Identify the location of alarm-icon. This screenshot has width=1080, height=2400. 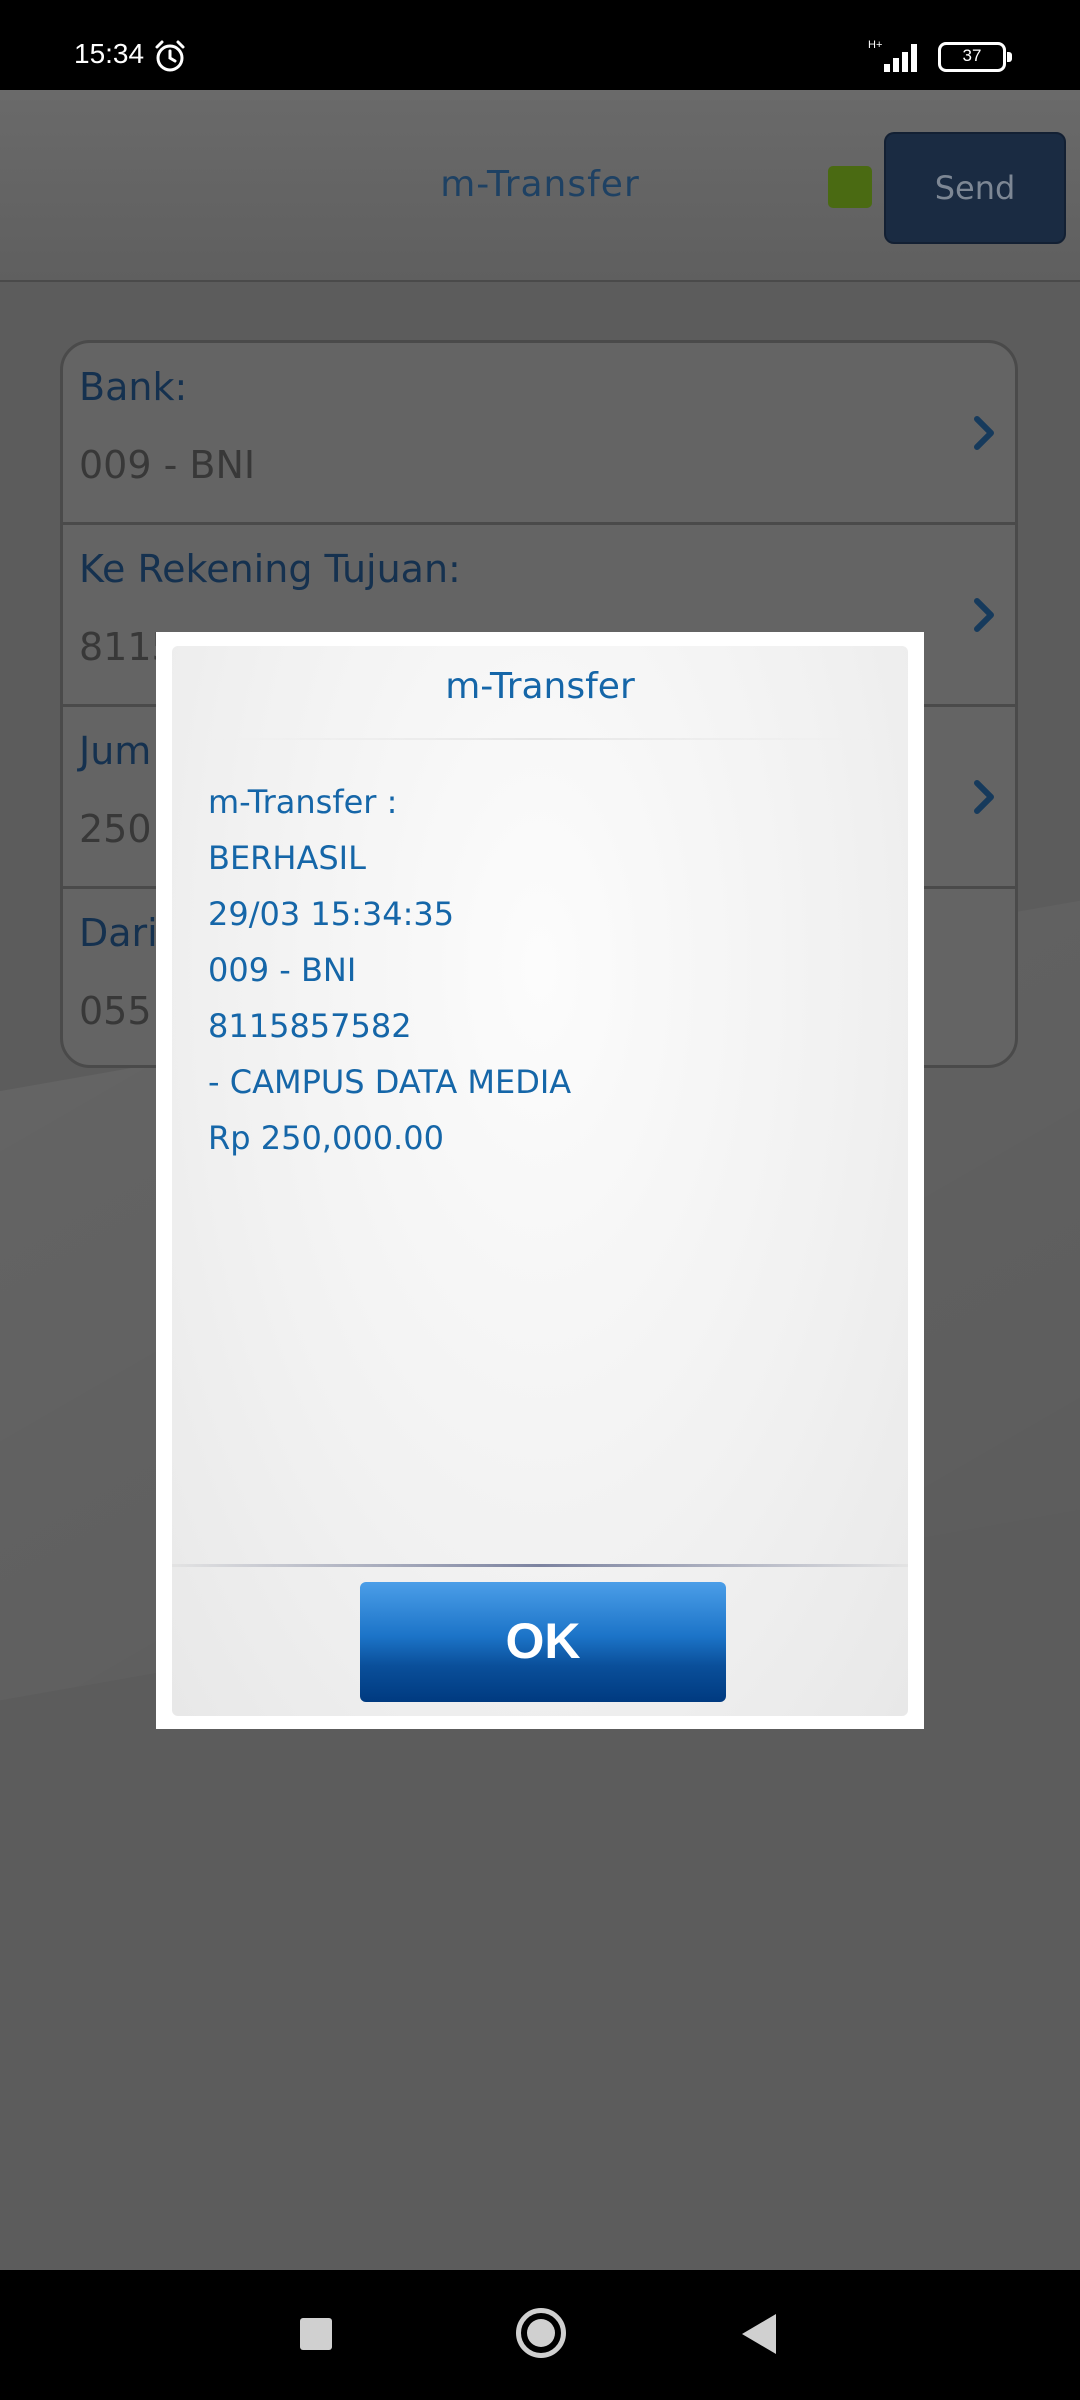
(170, 56).